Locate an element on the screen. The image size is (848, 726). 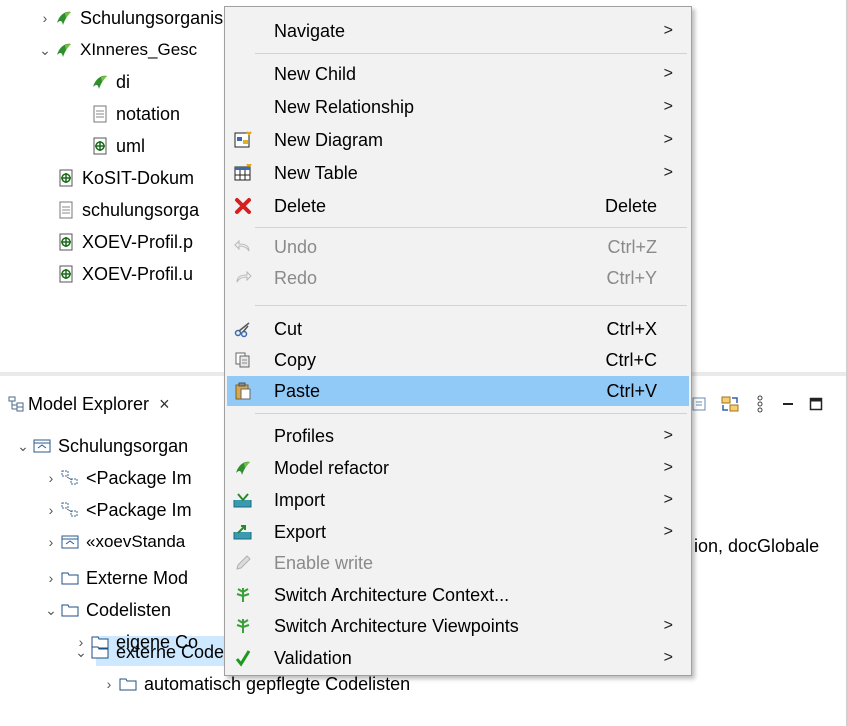
tree-row-schulungsorga: schulungsorga is located at coordinates (127, 210).